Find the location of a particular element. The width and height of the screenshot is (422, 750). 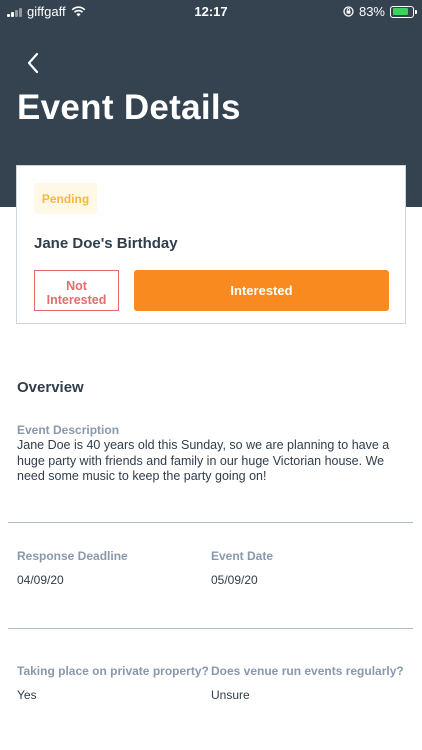

event-description-label: Event Description is located at coordinates (68, 430).